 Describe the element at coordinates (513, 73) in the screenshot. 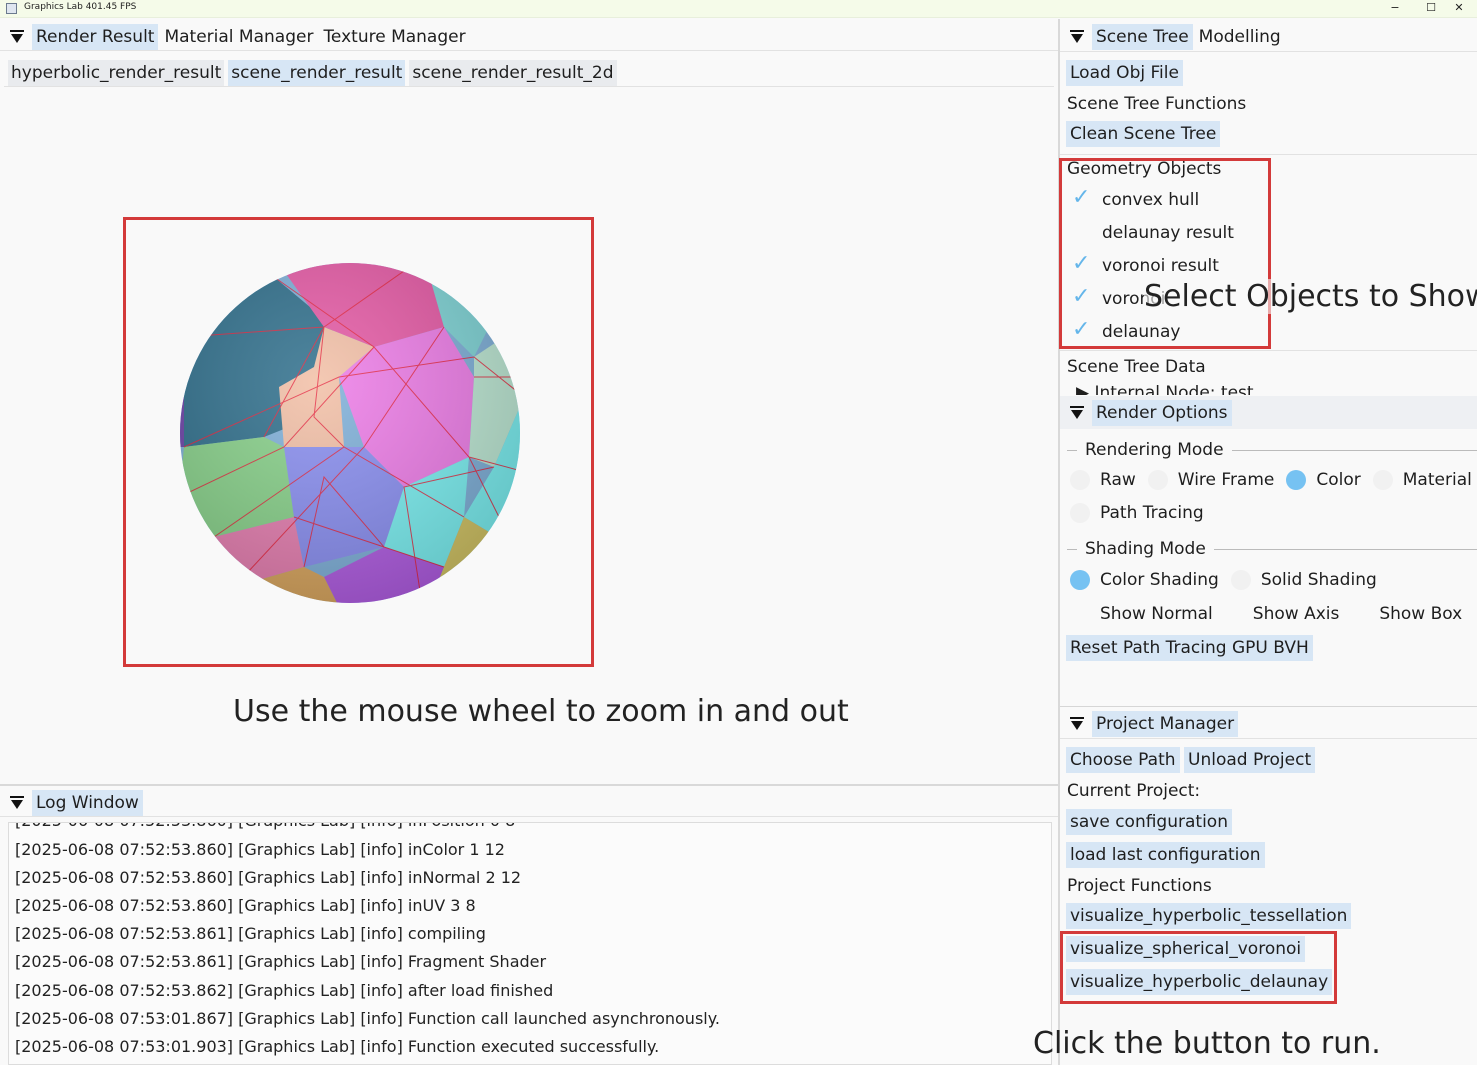

I see `tab-scene-render-result-2d: scene_render_result_2d` at that location.